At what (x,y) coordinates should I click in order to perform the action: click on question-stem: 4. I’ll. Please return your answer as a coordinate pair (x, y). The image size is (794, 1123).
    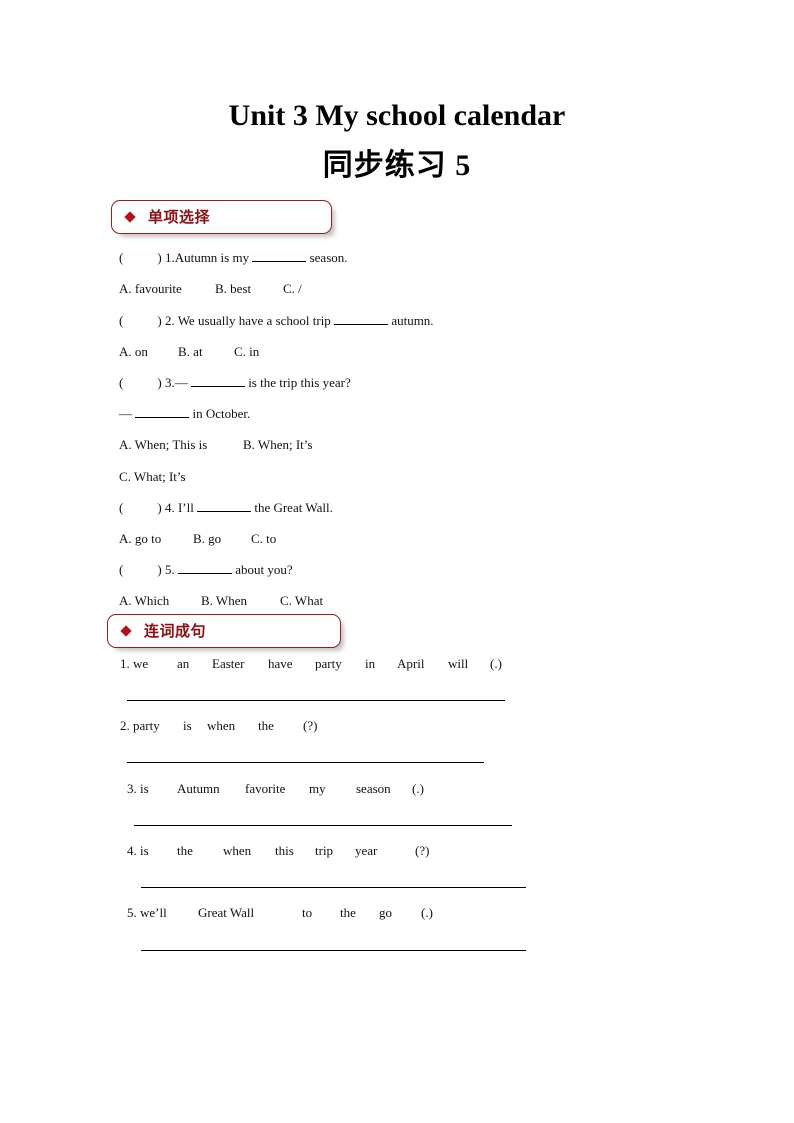
    Looking at the image, I should click on (179, 507).